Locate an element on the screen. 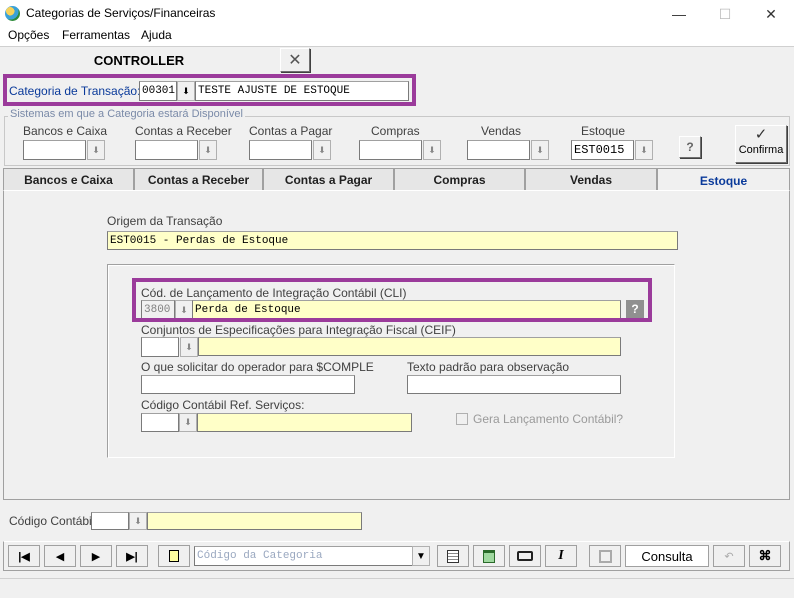  close-button: ✕ is located at coordinates (771, 14).